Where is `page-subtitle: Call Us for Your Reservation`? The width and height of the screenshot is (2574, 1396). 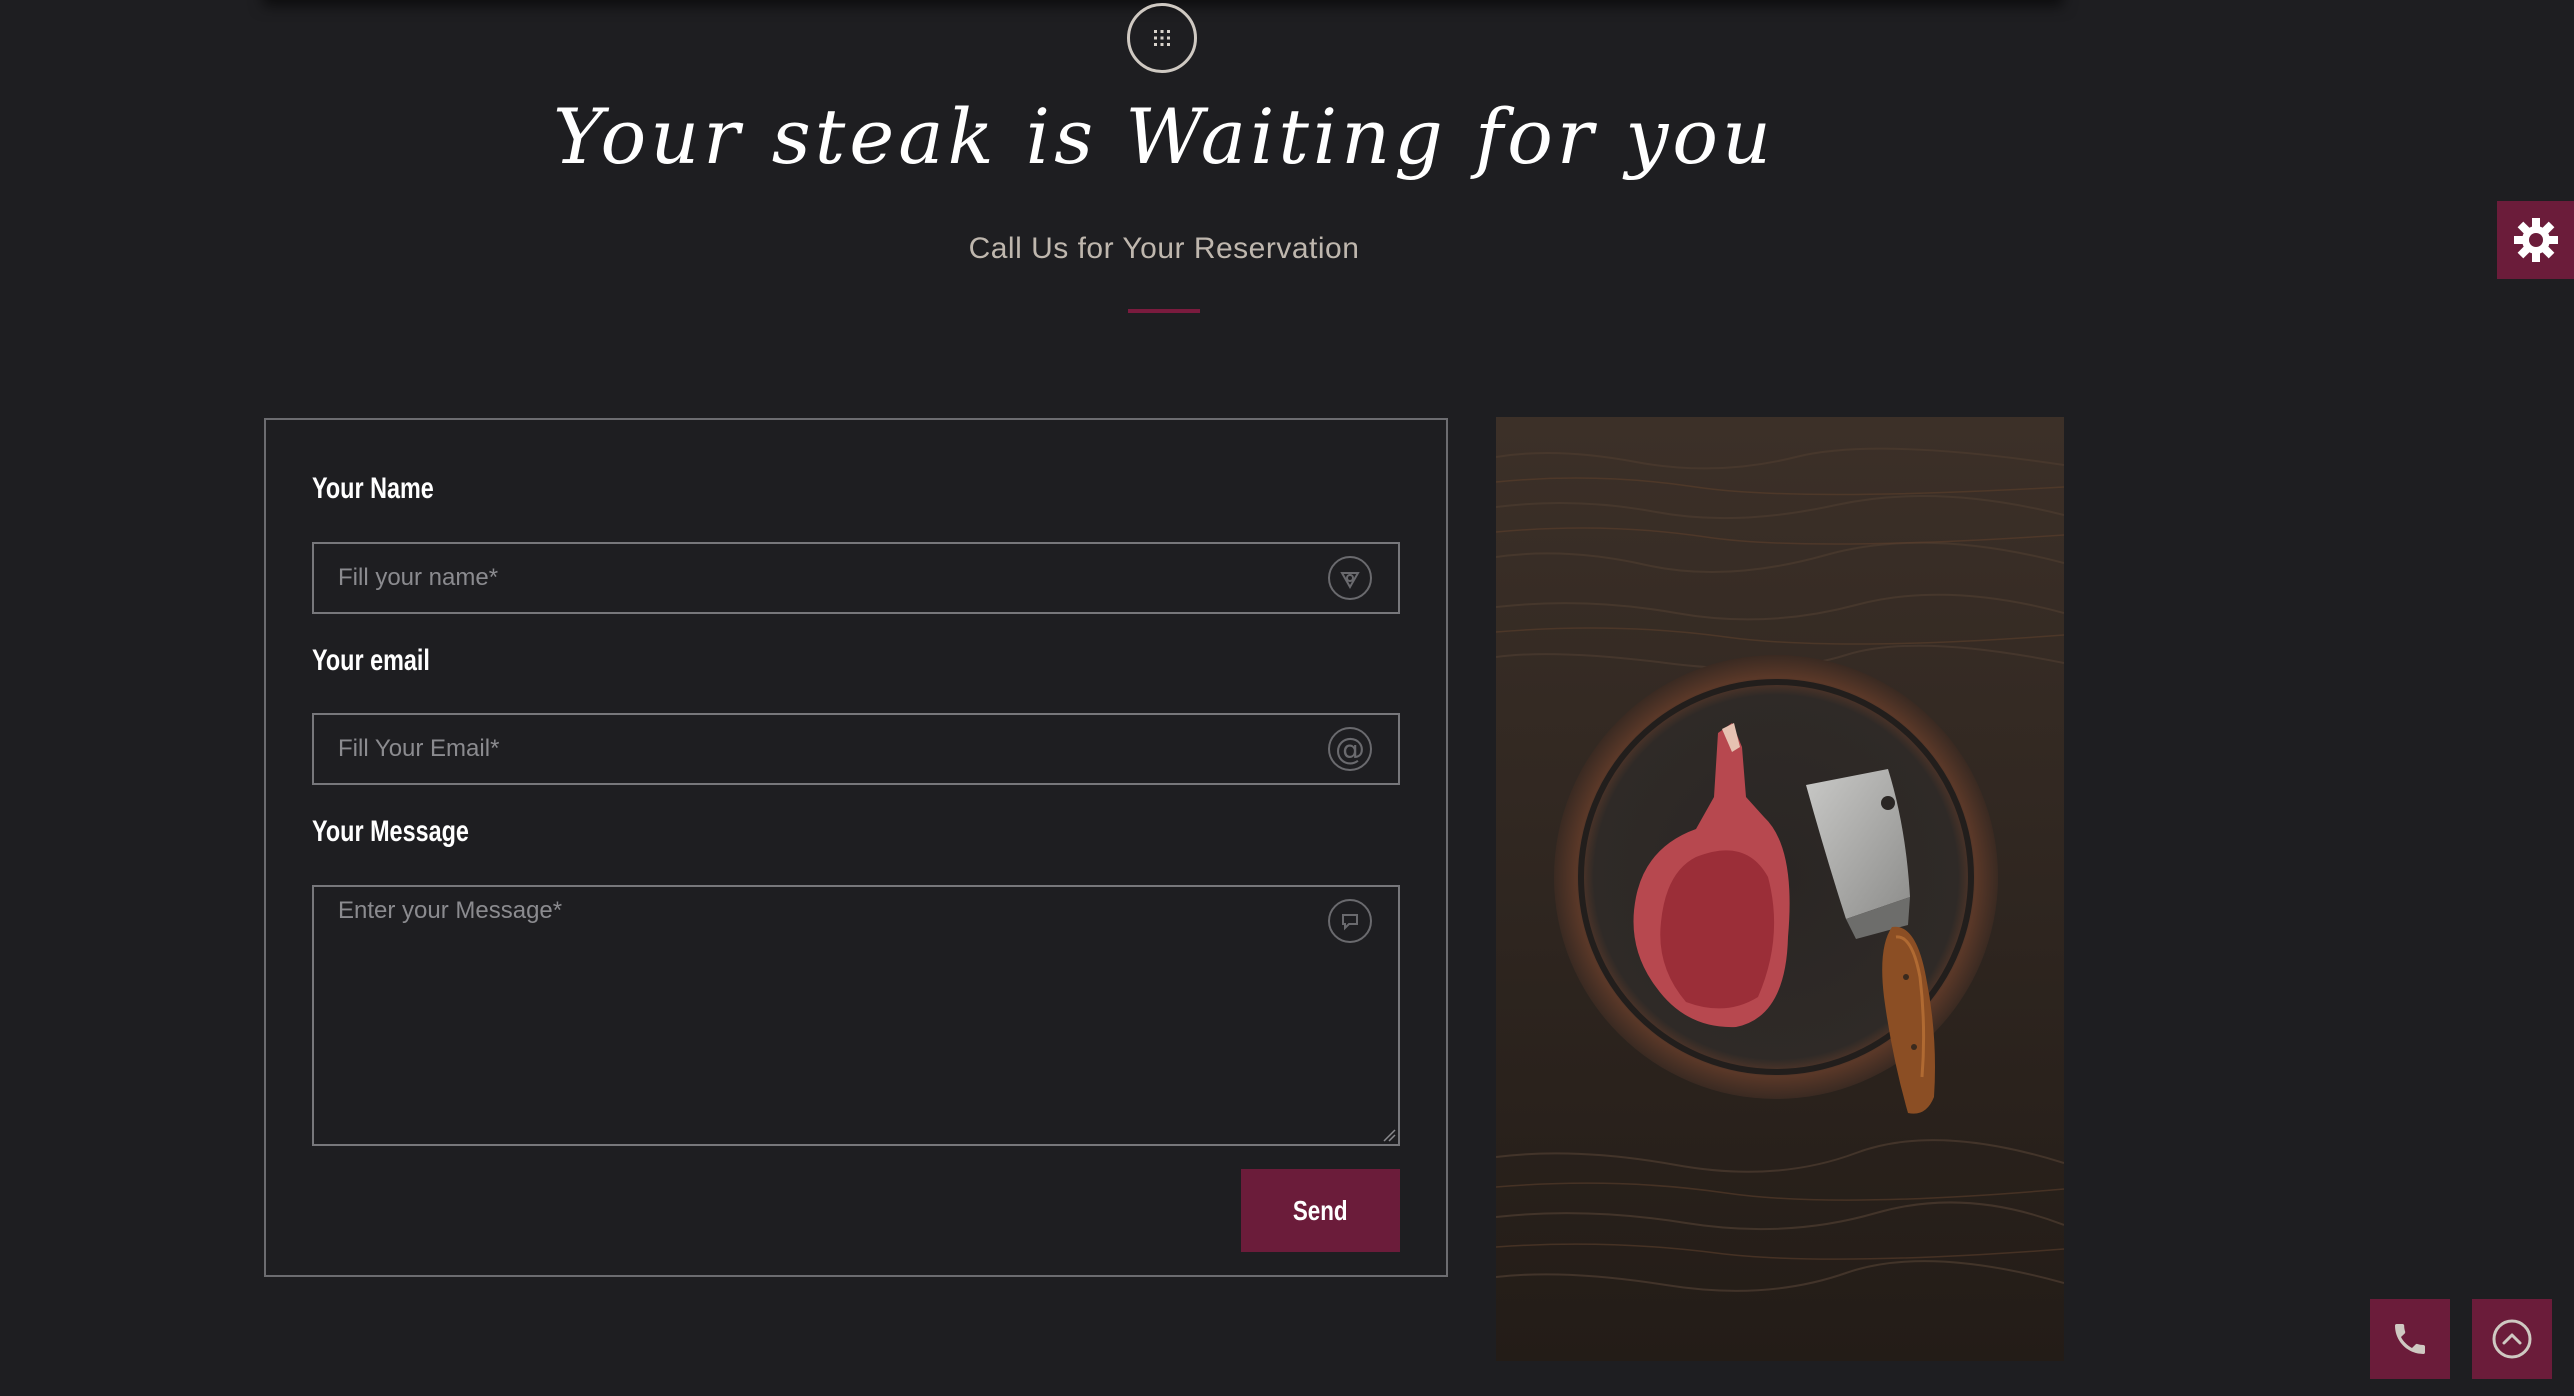
page-subtitle: Call Us for Your Reservation is located at coordinates (1164, 248).